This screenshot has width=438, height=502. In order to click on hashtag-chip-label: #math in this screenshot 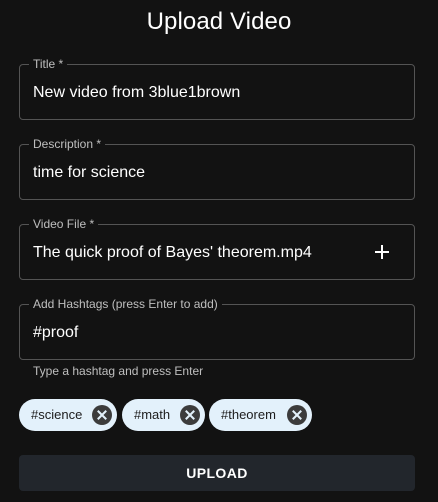, I will do `click(152, 414)`.